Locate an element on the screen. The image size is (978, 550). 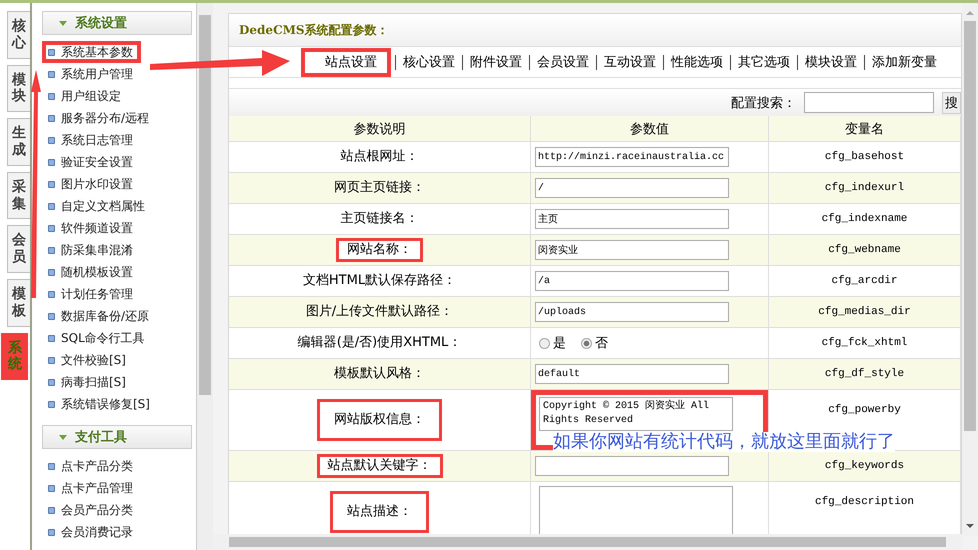
parameter-label: 文档HTML默认保存路径： is located at coordinates (380, 281).